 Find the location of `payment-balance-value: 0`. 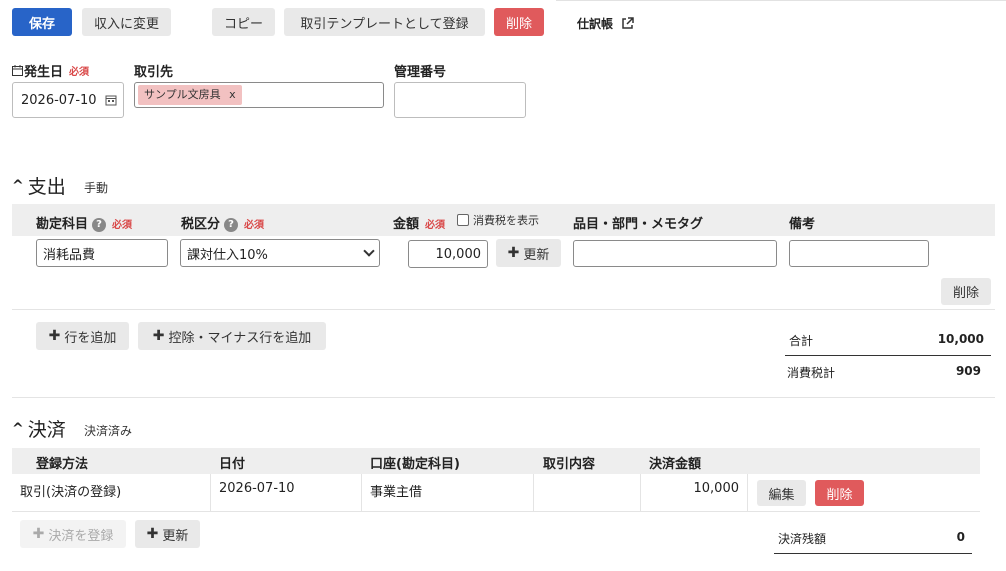

payment-balance-value: 0 is located at coordinates (960, 537).